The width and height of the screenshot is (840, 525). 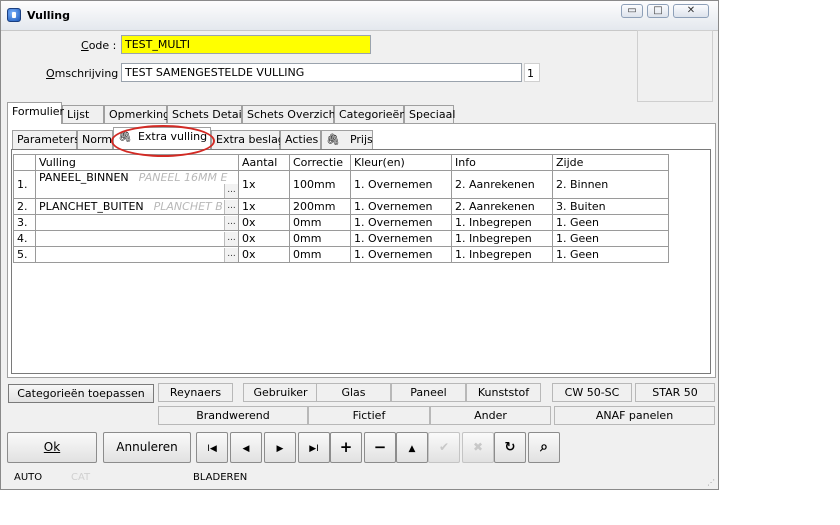 I want to click on refresh-button: ↻, so click(x=510, y=447).